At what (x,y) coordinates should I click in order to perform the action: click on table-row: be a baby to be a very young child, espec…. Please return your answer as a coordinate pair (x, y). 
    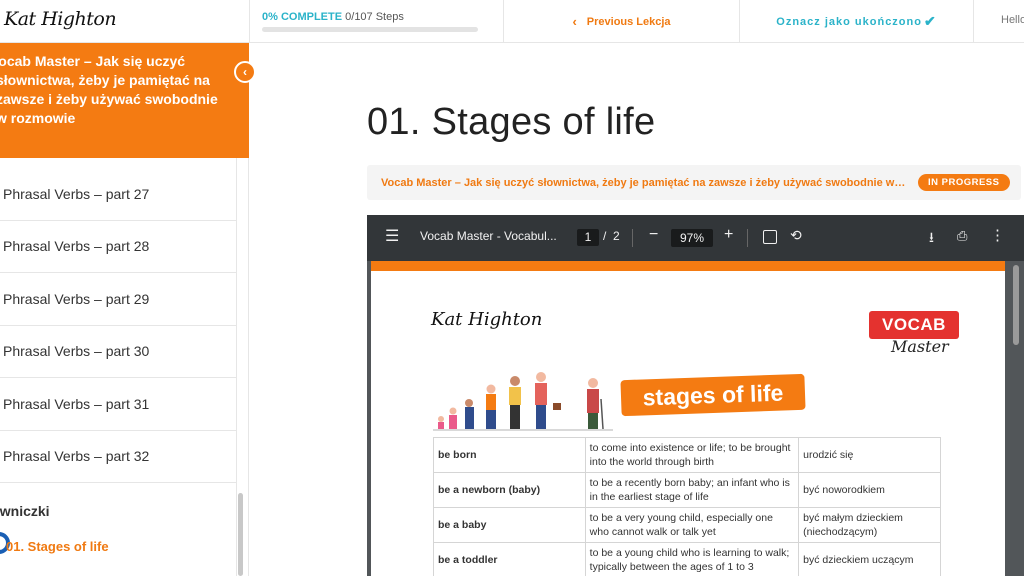
    Looking at the image, I should click on (687, 525).